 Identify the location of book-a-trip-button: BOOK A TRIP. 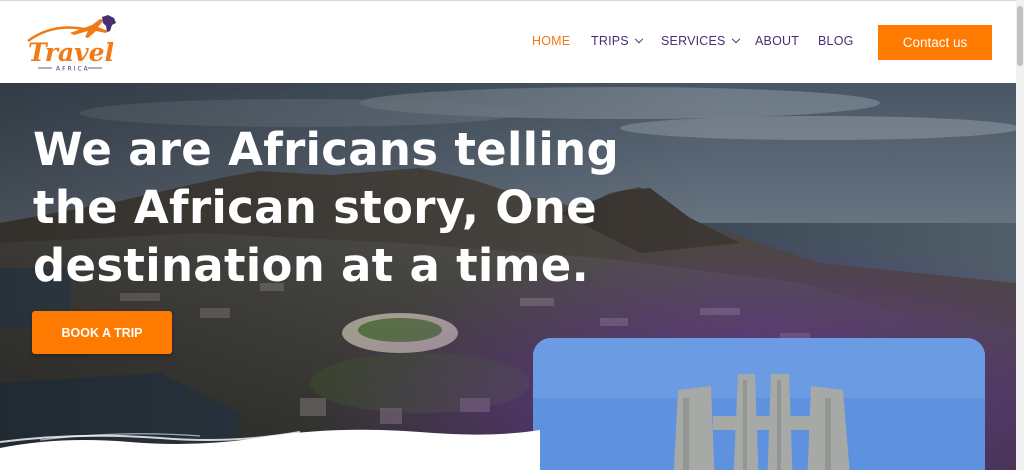
(102, 332).